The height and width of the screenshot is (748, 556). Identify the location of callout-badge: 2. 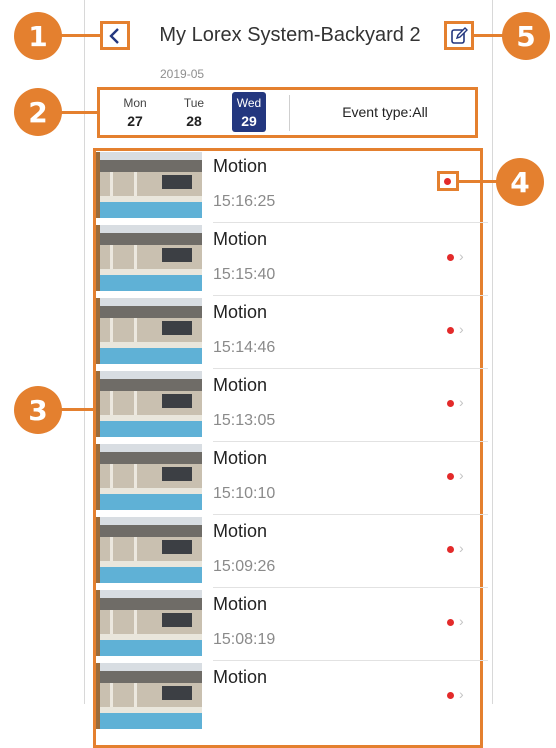
(38, 112).